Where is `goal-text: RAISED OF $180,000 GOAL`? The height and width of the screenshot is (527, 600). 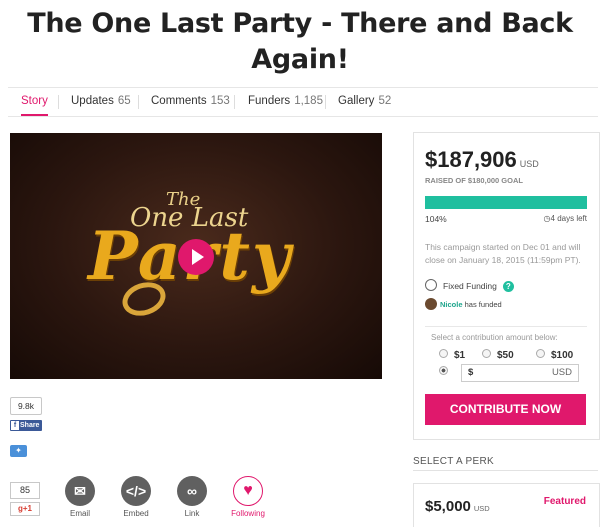
goal-text: RAISED OF $180,000 GOAL is located at coordinates (474, 180).